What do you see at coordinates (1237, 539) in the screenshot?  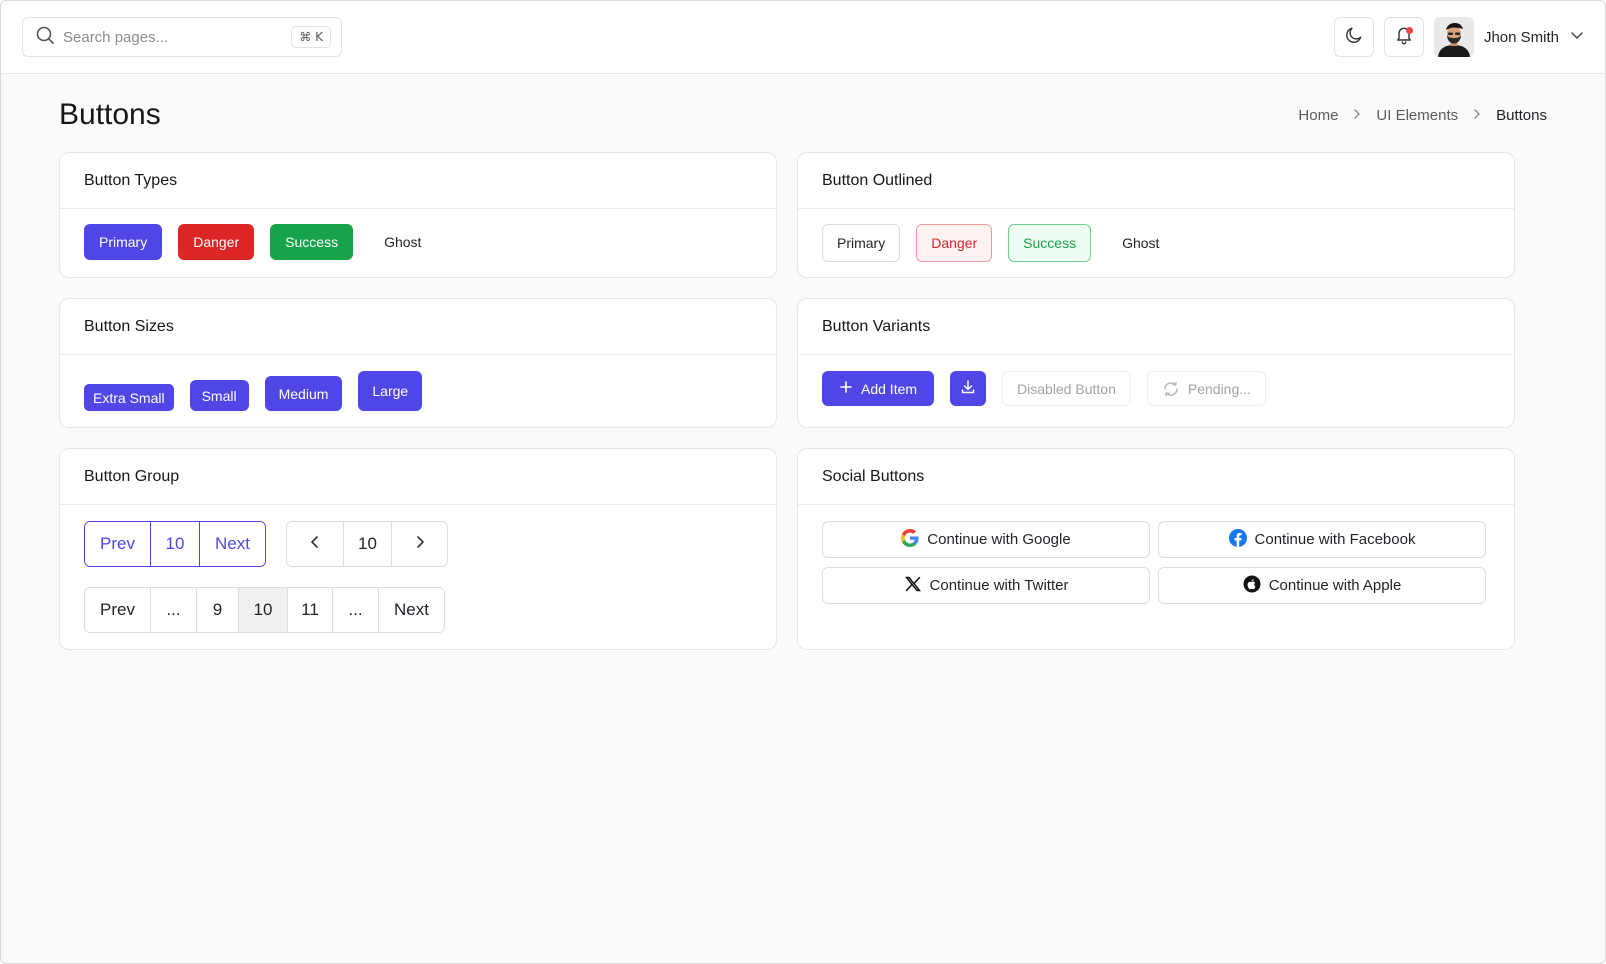 I see `facebook-icon` at bounding box center [1237, 539].